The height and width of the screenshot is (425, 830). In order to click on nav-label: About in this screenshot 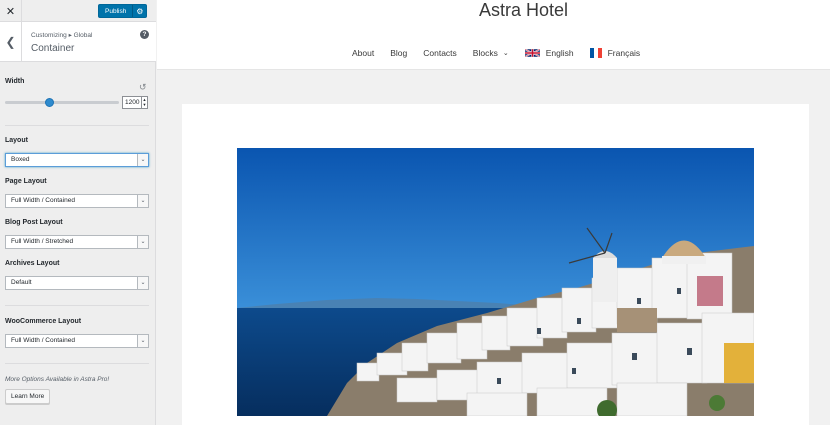, I will do `click(363, 53)`.